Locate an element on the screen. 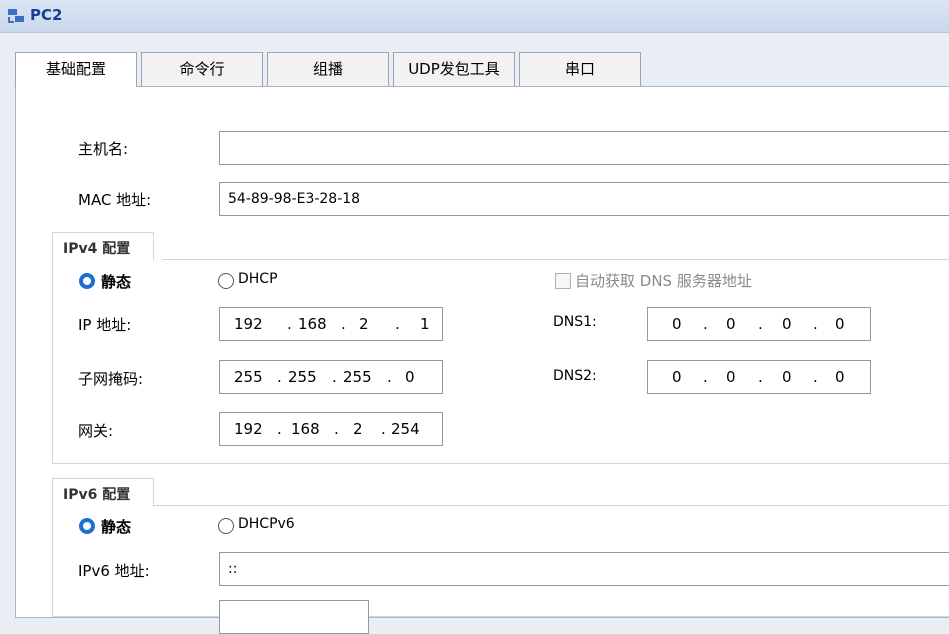 The height and width of the screenshot is (634, 949). gateway-input: 192 . 168 . 2 . 254 is located at coordinates (331, 429).